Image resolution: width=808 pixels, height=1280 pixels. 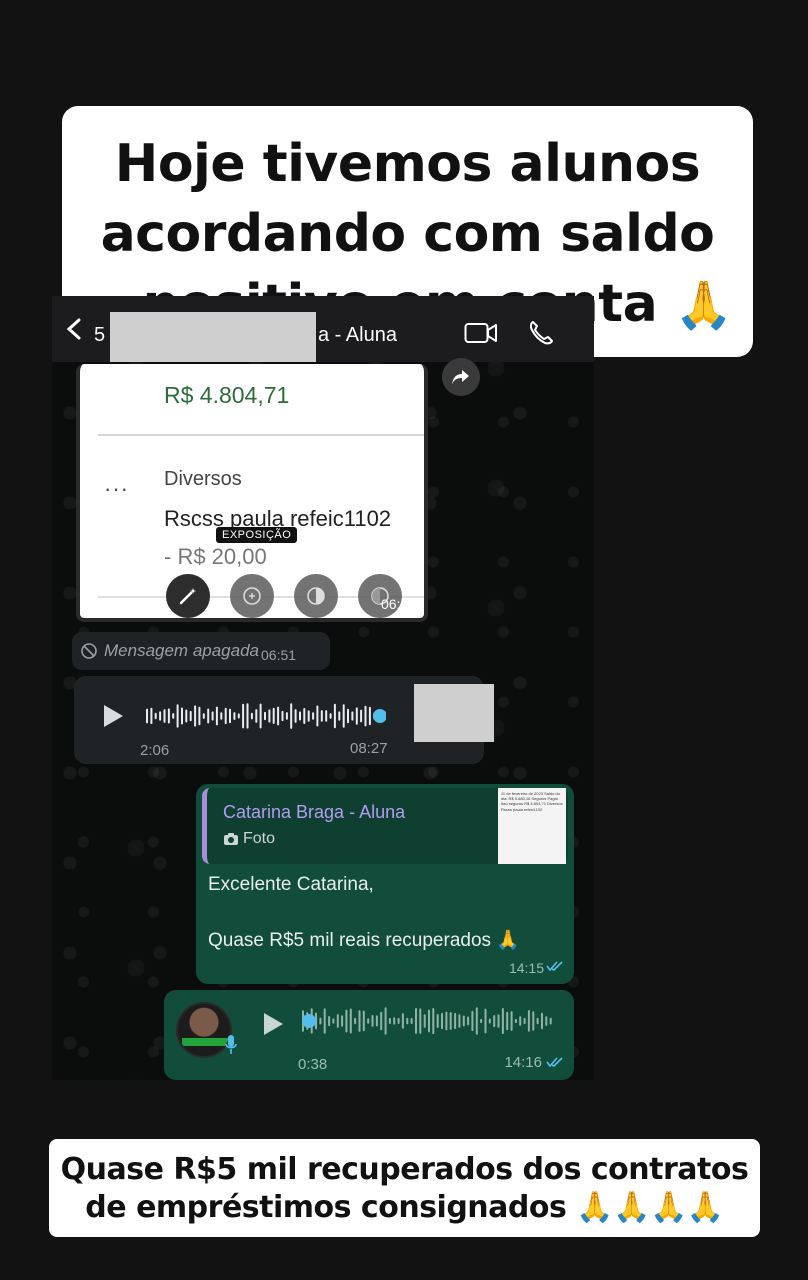 I want to click on message-time: 14:16, so click(x=523, y=1062).